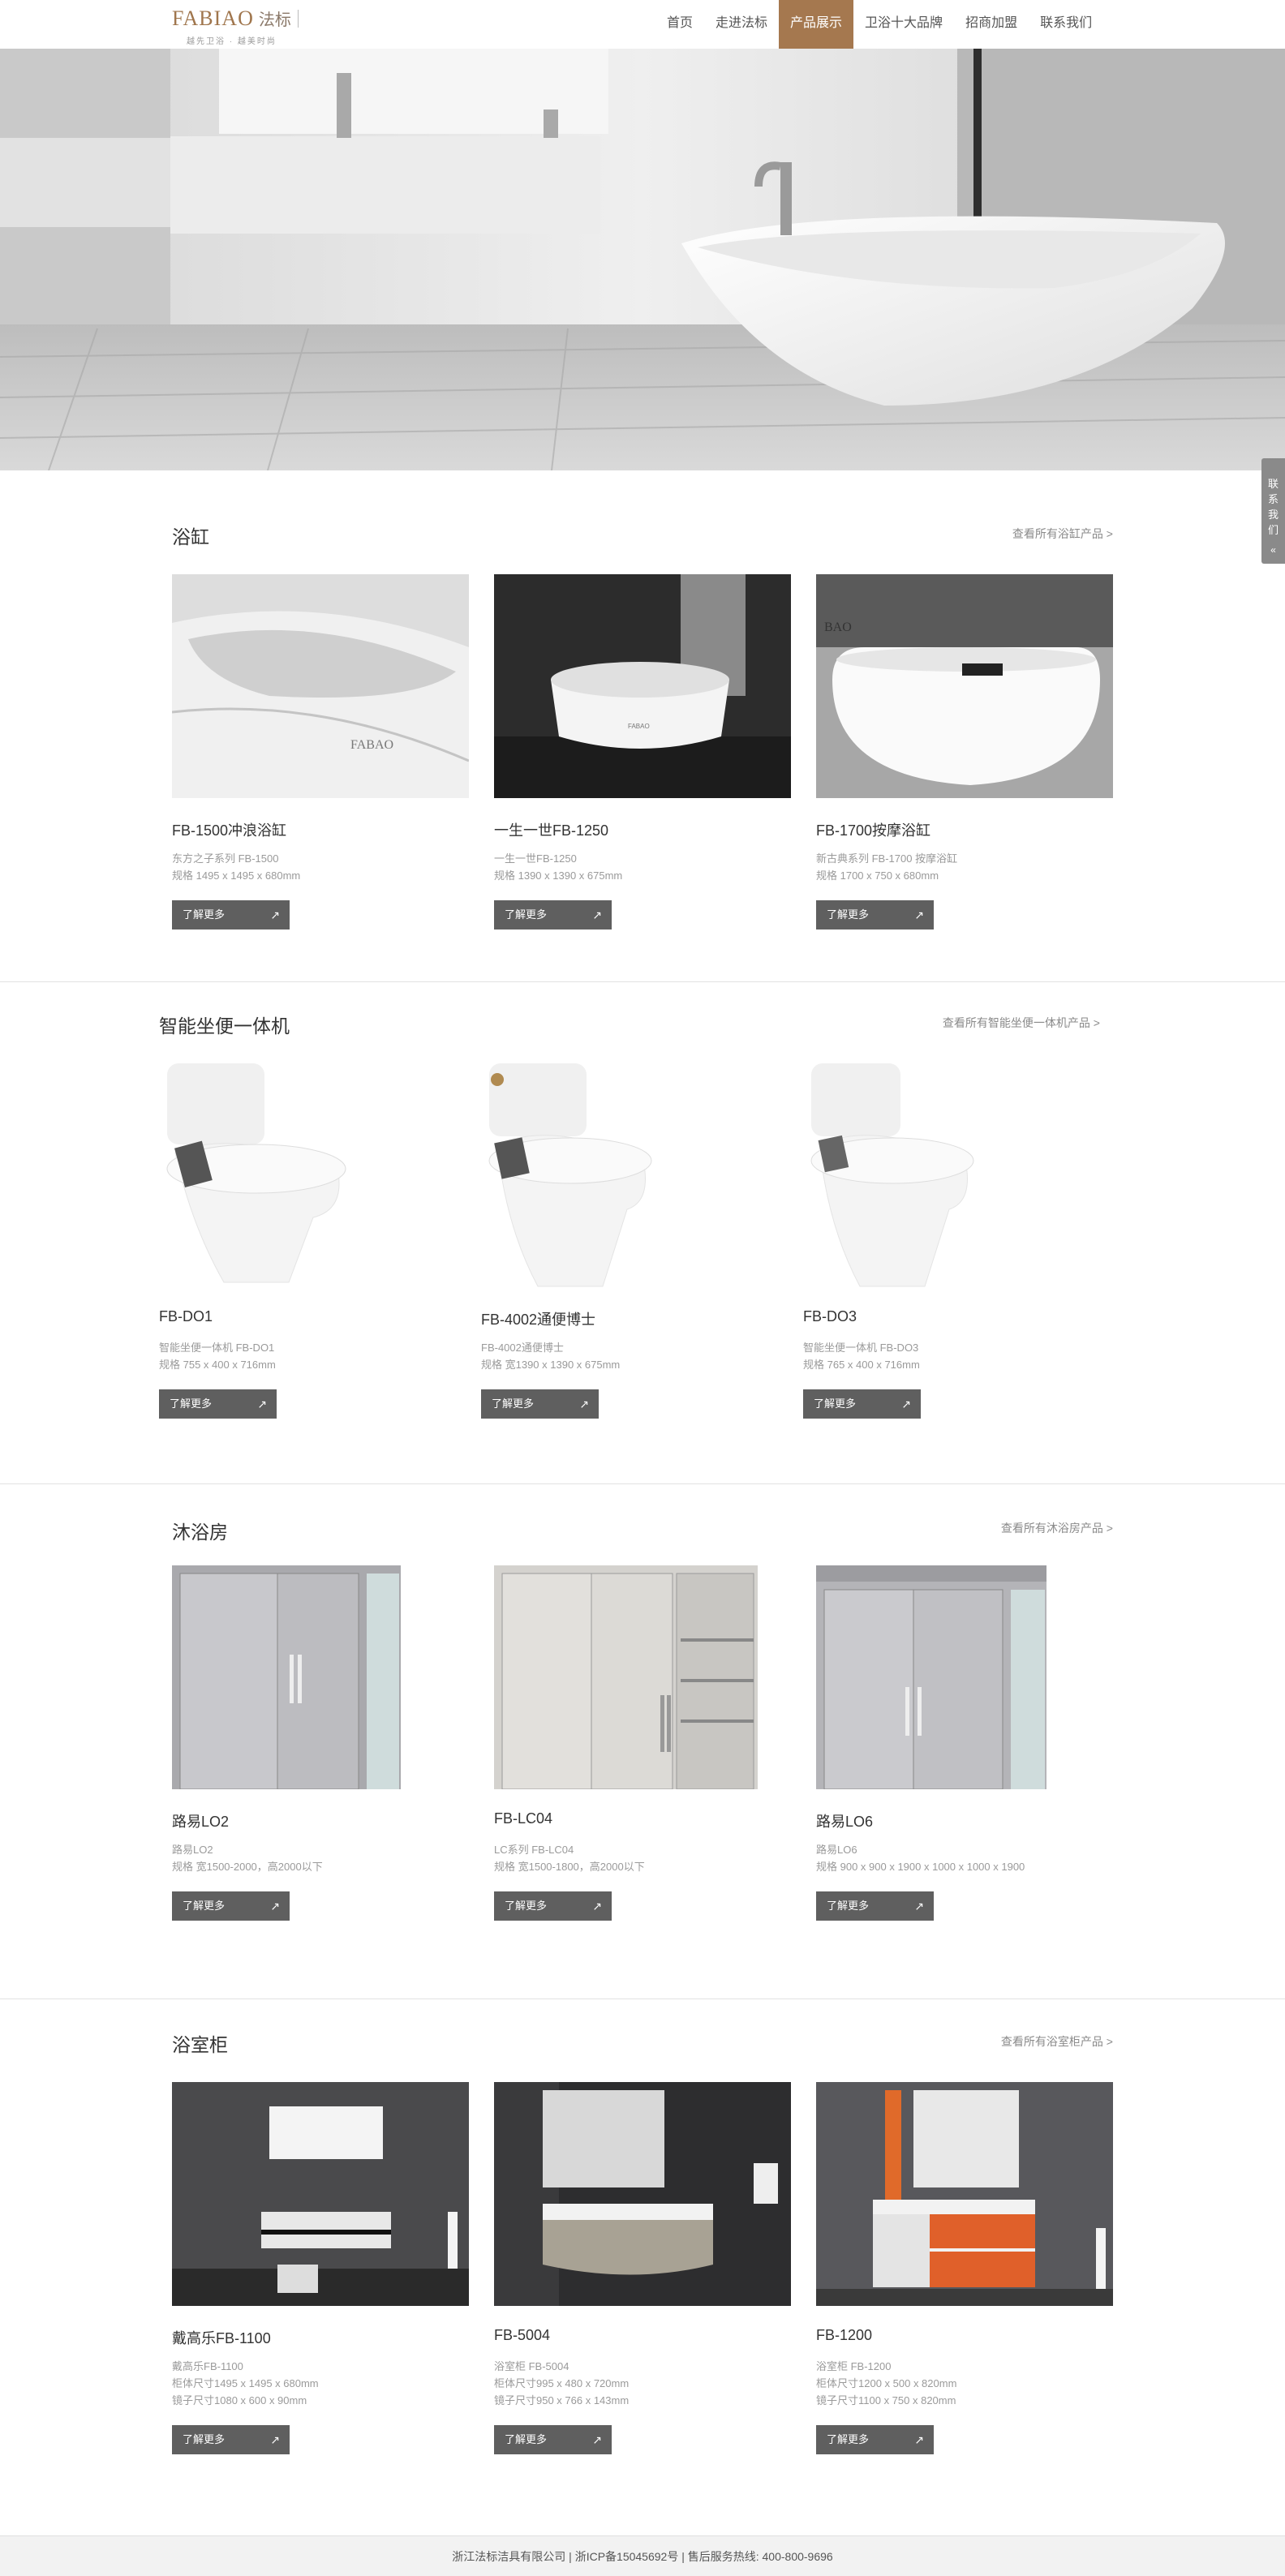  Describe the element at coordinates (274, 19) in the screenshot. I see `logo-cn: 法标` at that location.